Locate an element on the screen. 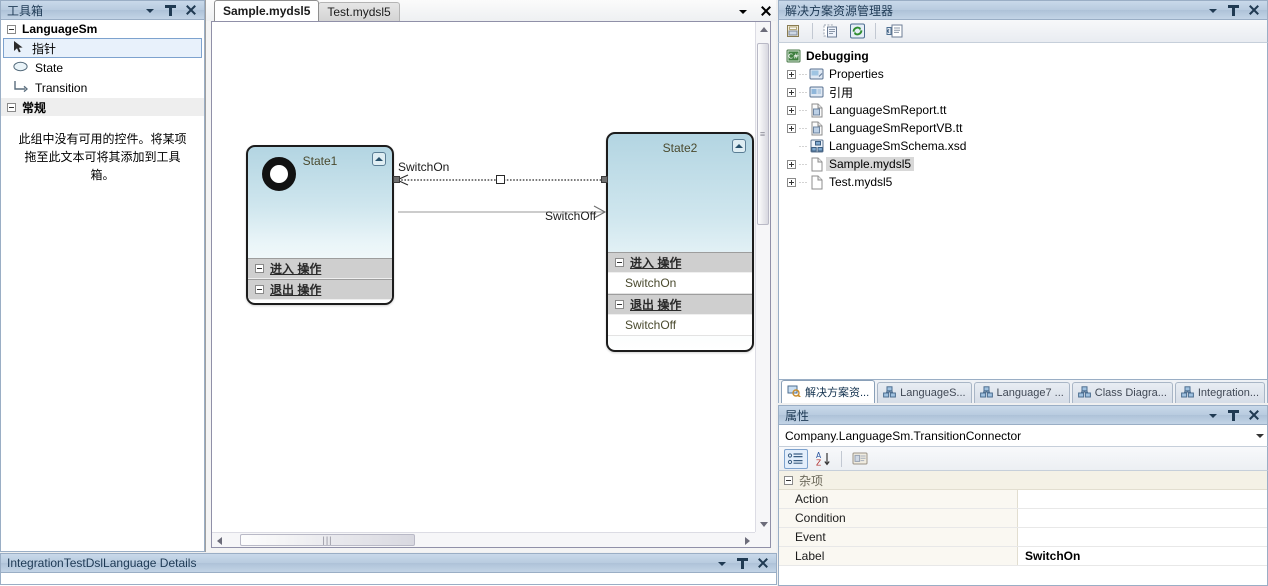 This screenshot has width=1268, height=586. show-all-files-icon is located at coordinates (831, 31).